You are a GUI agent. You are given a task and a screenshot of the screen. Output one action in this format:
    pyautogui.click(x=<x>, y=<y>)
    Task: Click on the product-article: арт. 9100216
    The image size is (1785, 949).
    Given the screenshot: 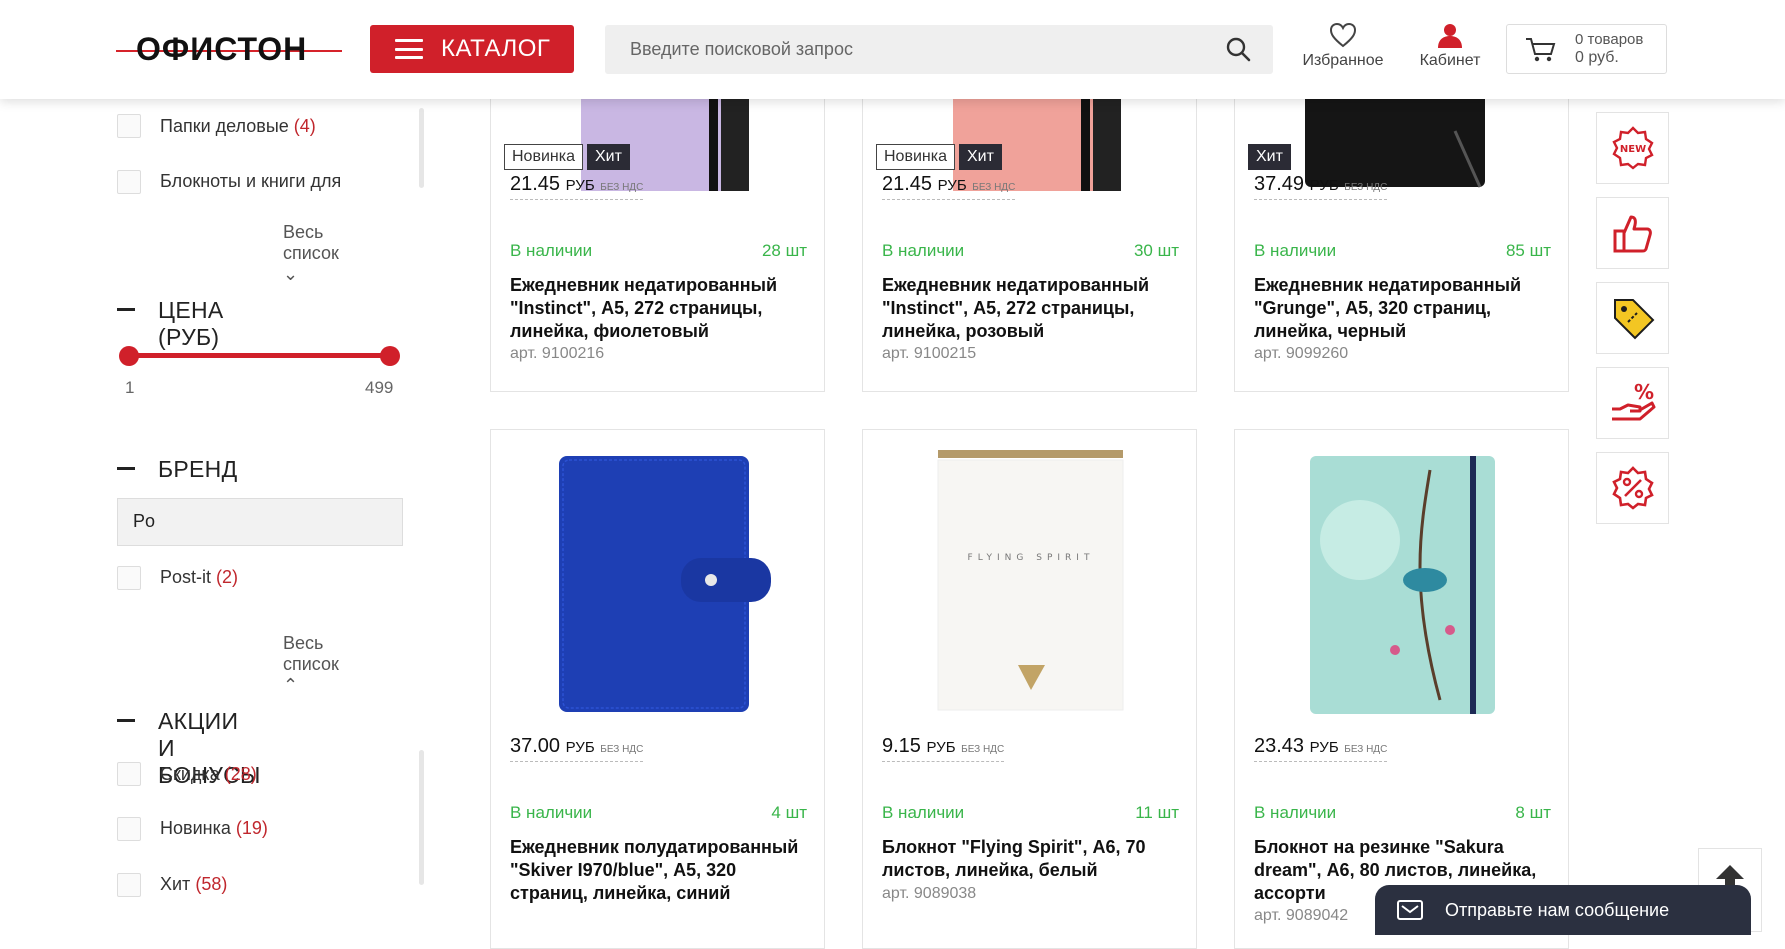 What is the action you would take?
    pyautogui.click(x=557, y=353)
    